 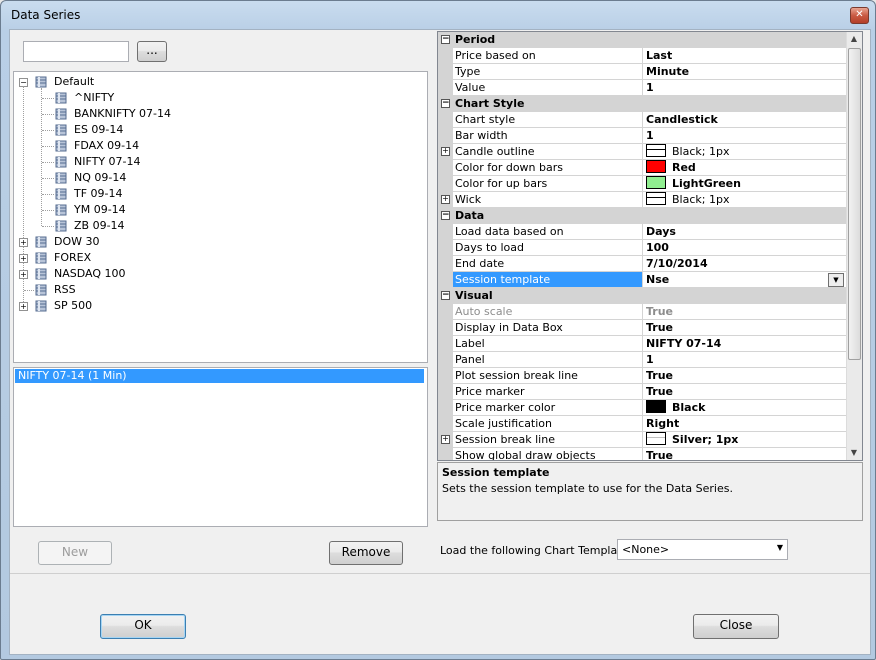 What do you see at coordinates (854, 39) in the screenshot?
I see `scroll-up-arrow-icon: ▲` at bounding box center [854, 39].